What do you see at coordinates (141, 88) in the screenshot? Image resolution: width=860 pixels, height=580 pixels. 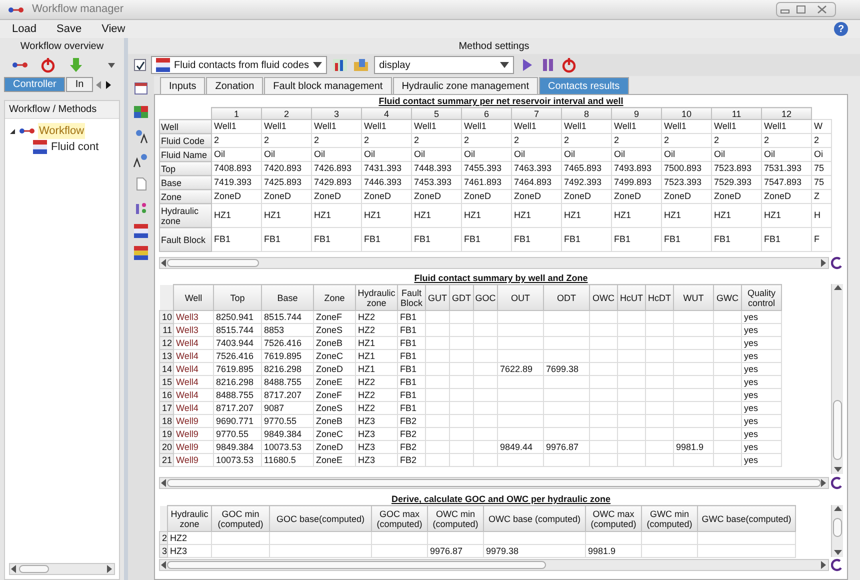 I see `calendar-icon` at bounding box center [141, 88].